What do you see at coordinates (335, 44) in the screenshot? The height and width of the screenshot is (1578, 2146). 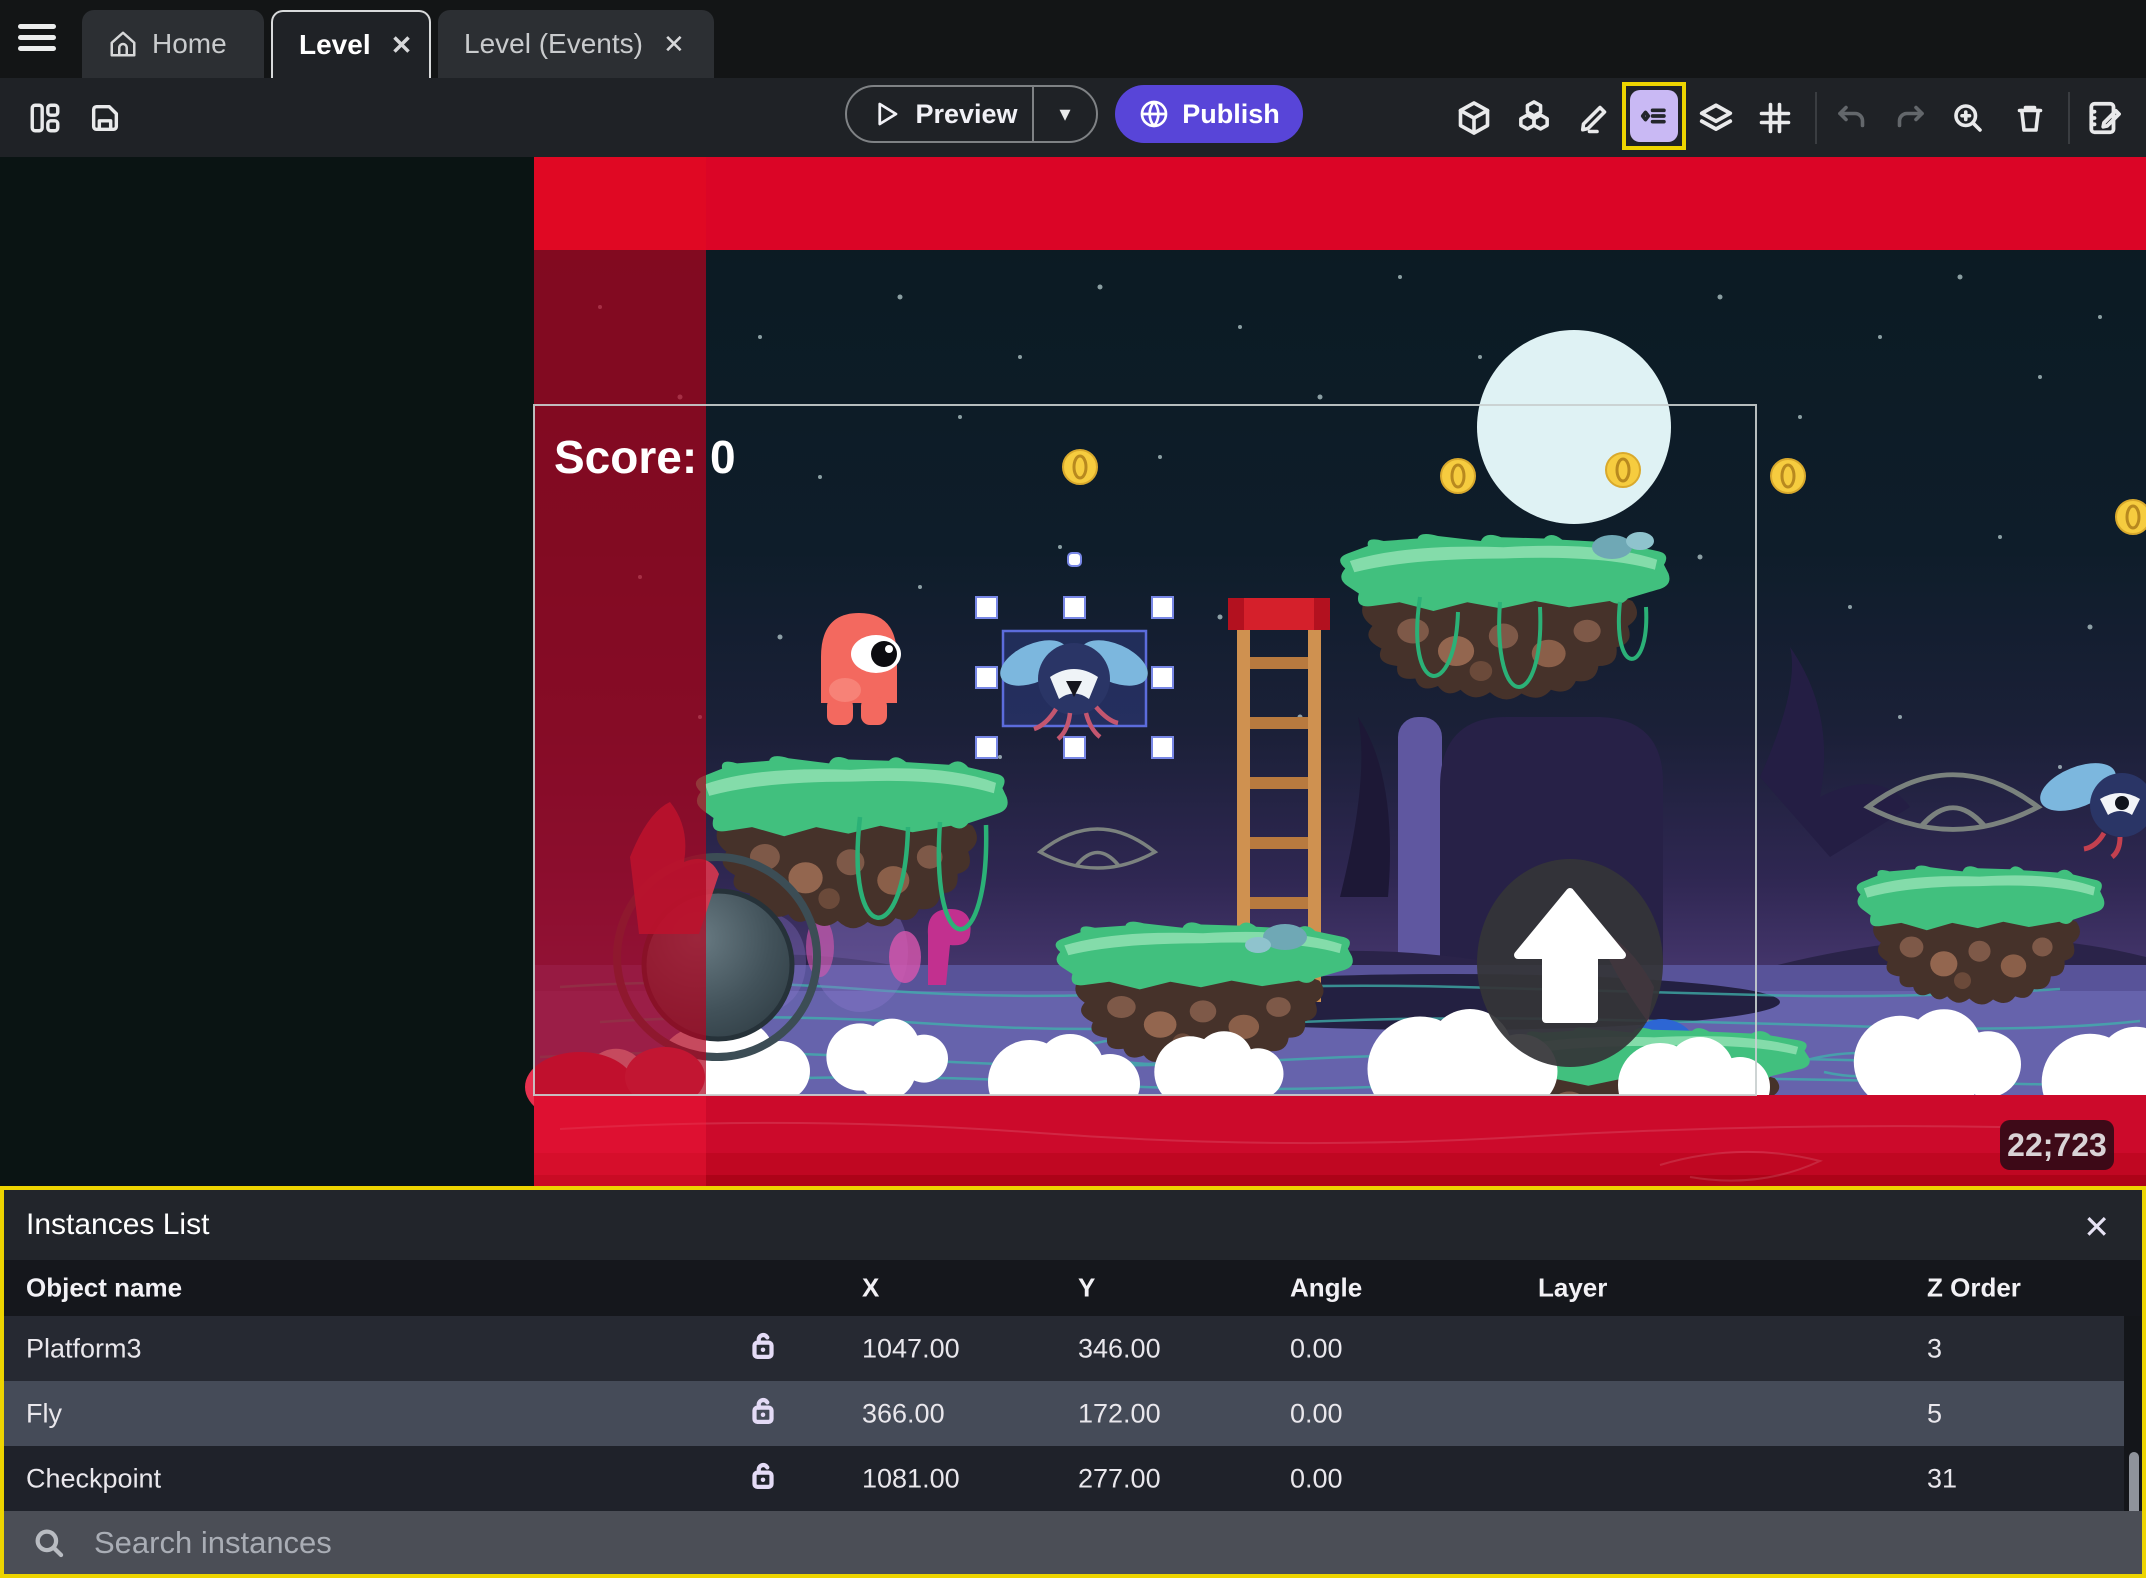 I see `tab-level-label: Level` at bounding box center [335, 44].